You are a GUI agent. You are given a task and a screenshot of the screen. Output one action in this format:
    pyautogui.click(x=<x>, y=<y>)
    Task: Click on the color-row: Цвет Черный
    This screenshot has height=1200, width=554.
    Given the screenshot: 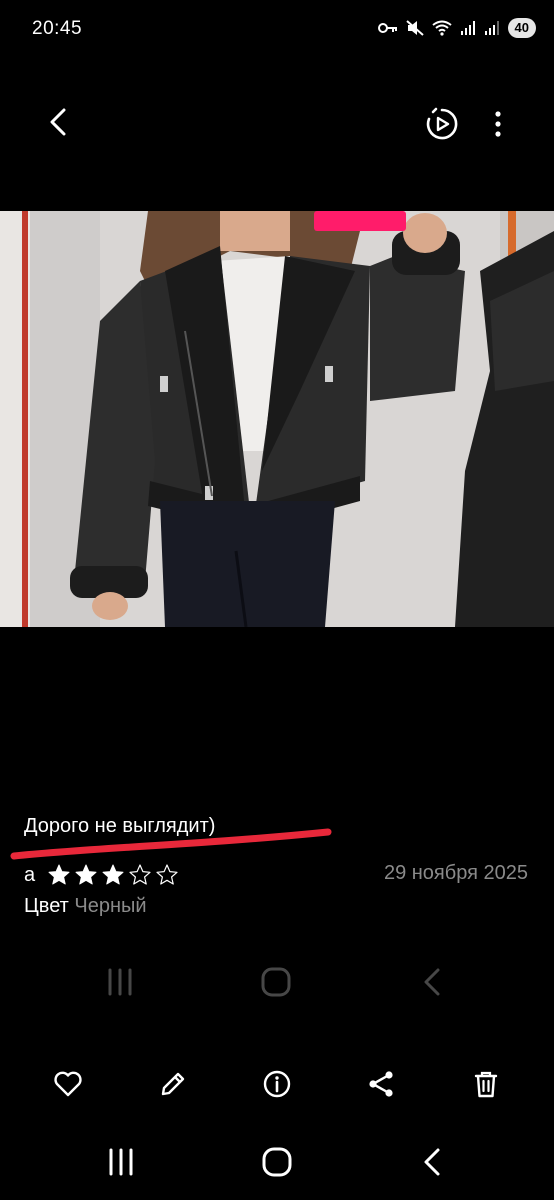 What is the action you would take?
    pyautogui.click(x=85, y=906)
    